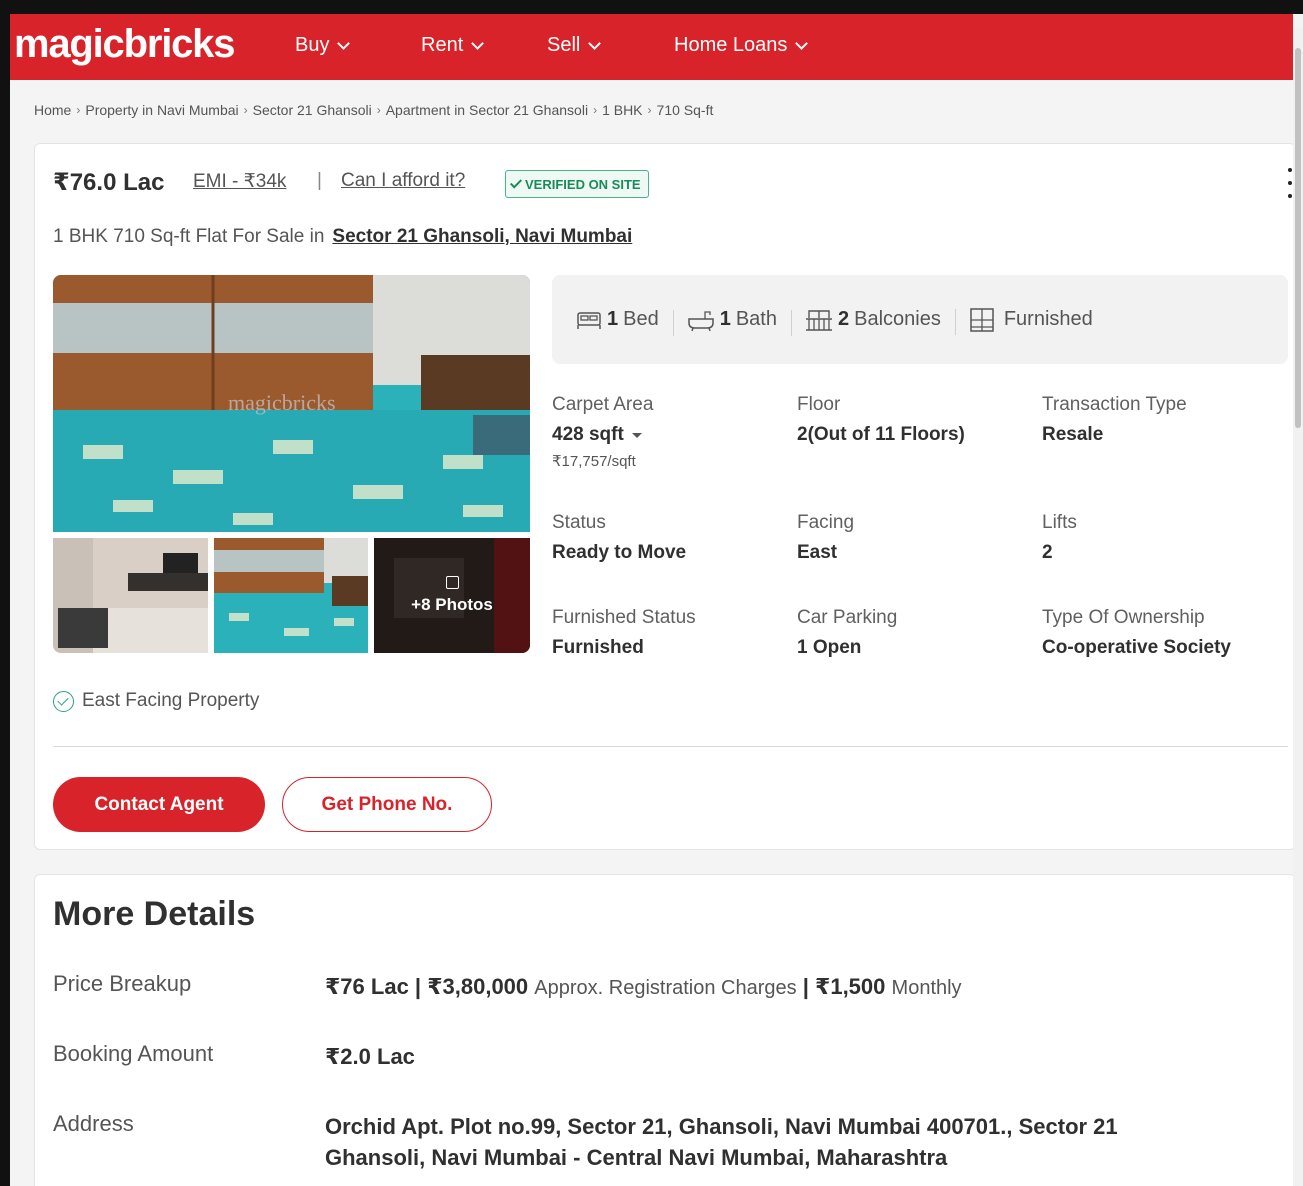 This screenshot has width=1303, height=1186. I want to click on furnishing: Furnished, so click(1030, 321).